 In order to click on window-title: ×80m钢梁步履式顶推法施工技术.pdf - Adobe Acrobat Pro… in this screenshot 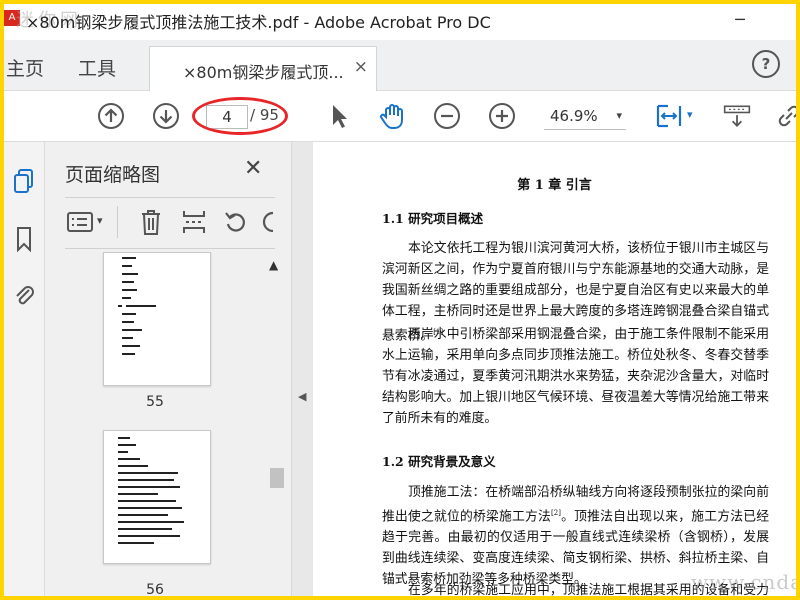, I will do `click(258, 22)`.